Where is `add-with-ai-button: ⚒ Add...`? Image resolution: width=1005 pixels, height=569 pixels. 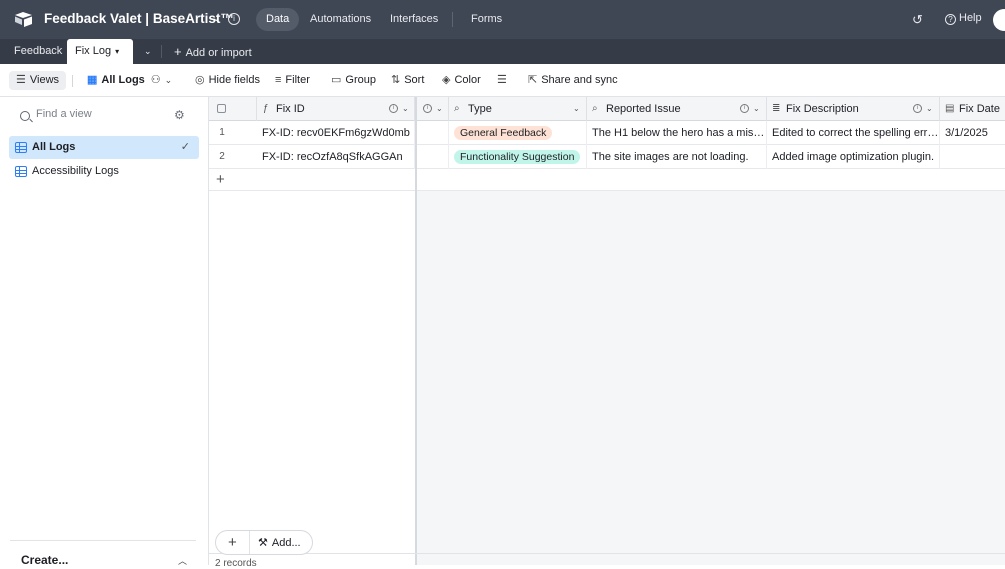
add-with-ai-button: ⚒ Add... is located at coordinates (279, 542).